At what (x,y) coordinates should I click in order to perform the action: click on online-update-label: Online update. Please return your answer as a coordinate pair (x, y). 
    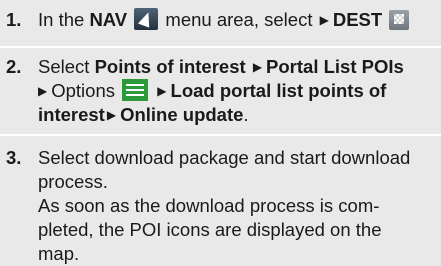
    Looking at the image, I should click on (182, 114).